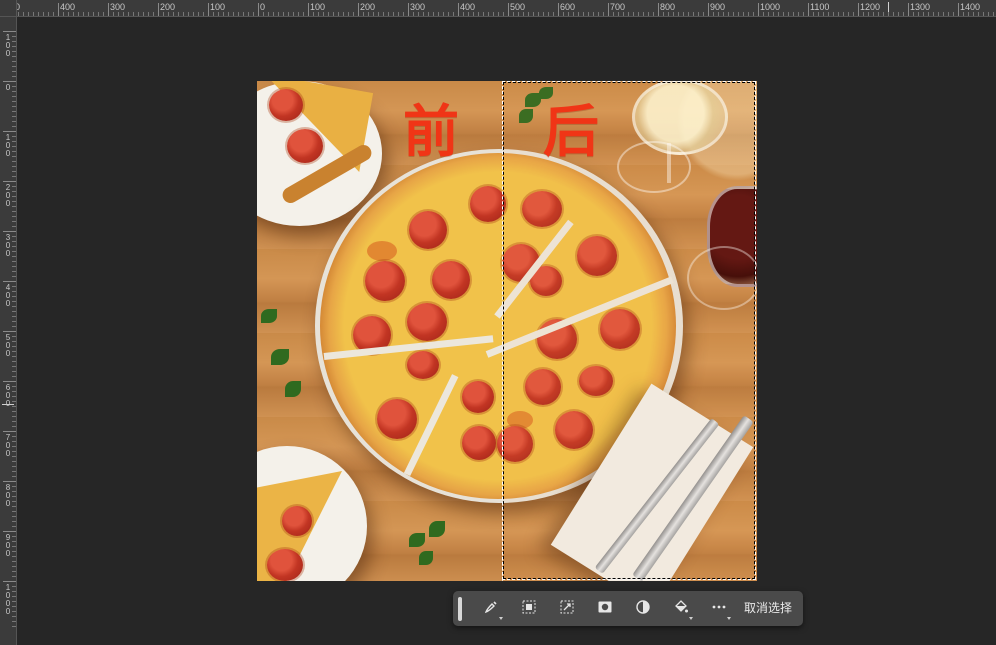 This screenshot has width=996, height=645. What do you see at coordinates (529, 608) in the screenshot?
I see `select-subject-button` at bounding box center [529, 608].